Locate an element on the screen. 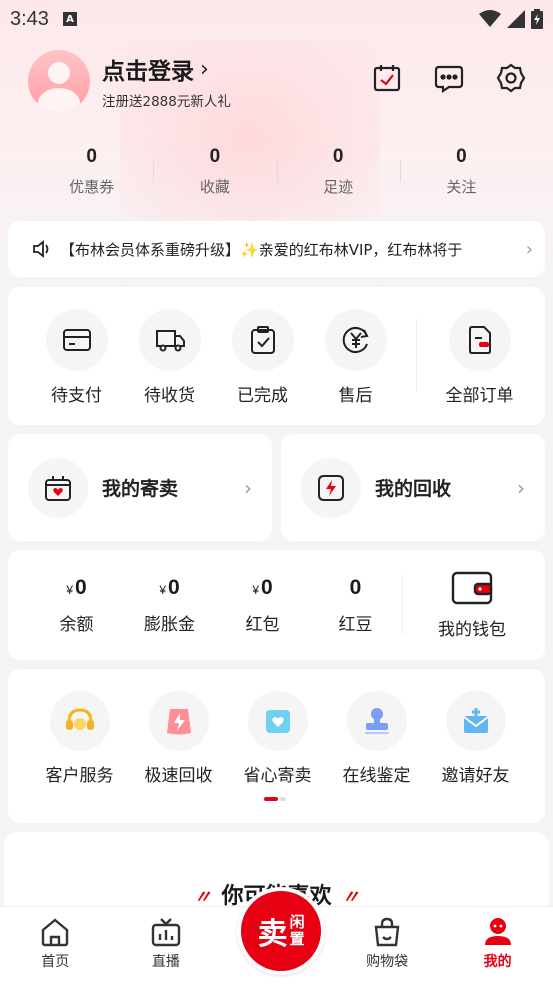 The image size is (553, 984). service-invite-friends: 邀请好友 is located at coordinates (475, 738).